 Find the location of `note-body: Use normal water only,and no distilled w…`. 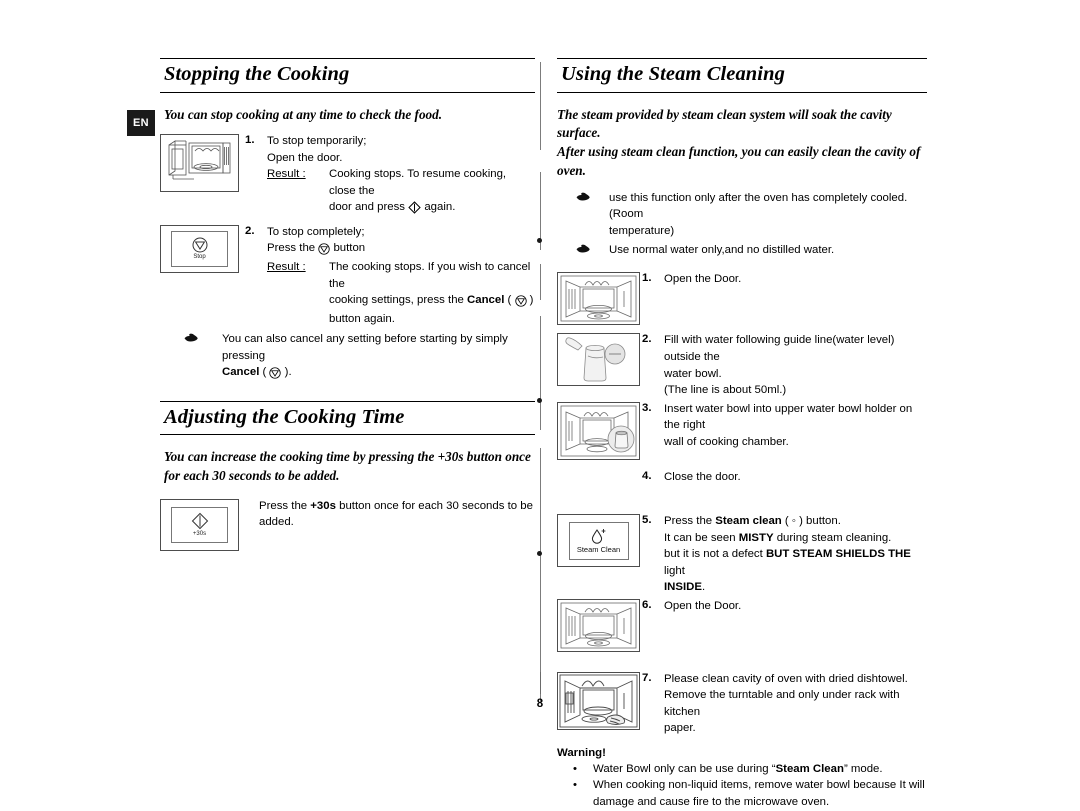

note-body: Use normal water only,and no distilled w… is located at coordinates (722, 250).